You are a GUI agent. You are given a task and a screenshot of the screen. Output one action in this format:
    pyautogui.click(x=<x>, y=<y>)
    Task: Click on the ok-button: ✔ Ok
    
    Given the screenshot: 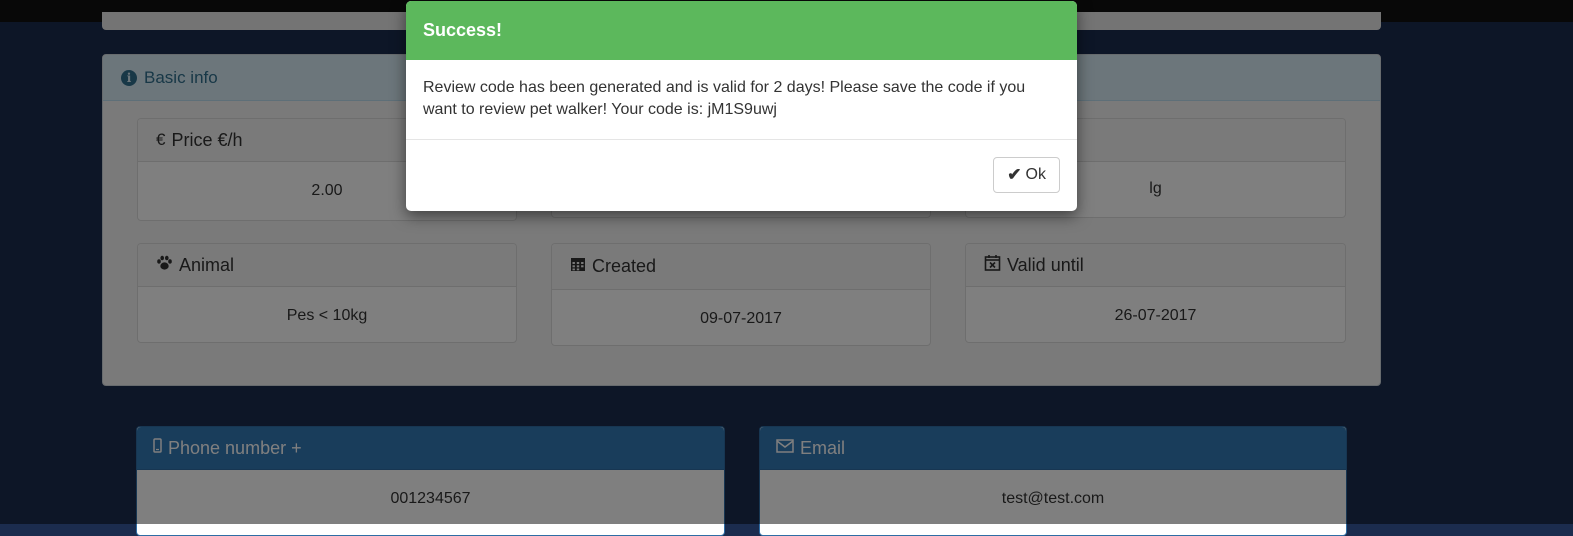 What is the action you would take?
    pyautogui.click(x=1026, y=175)
    